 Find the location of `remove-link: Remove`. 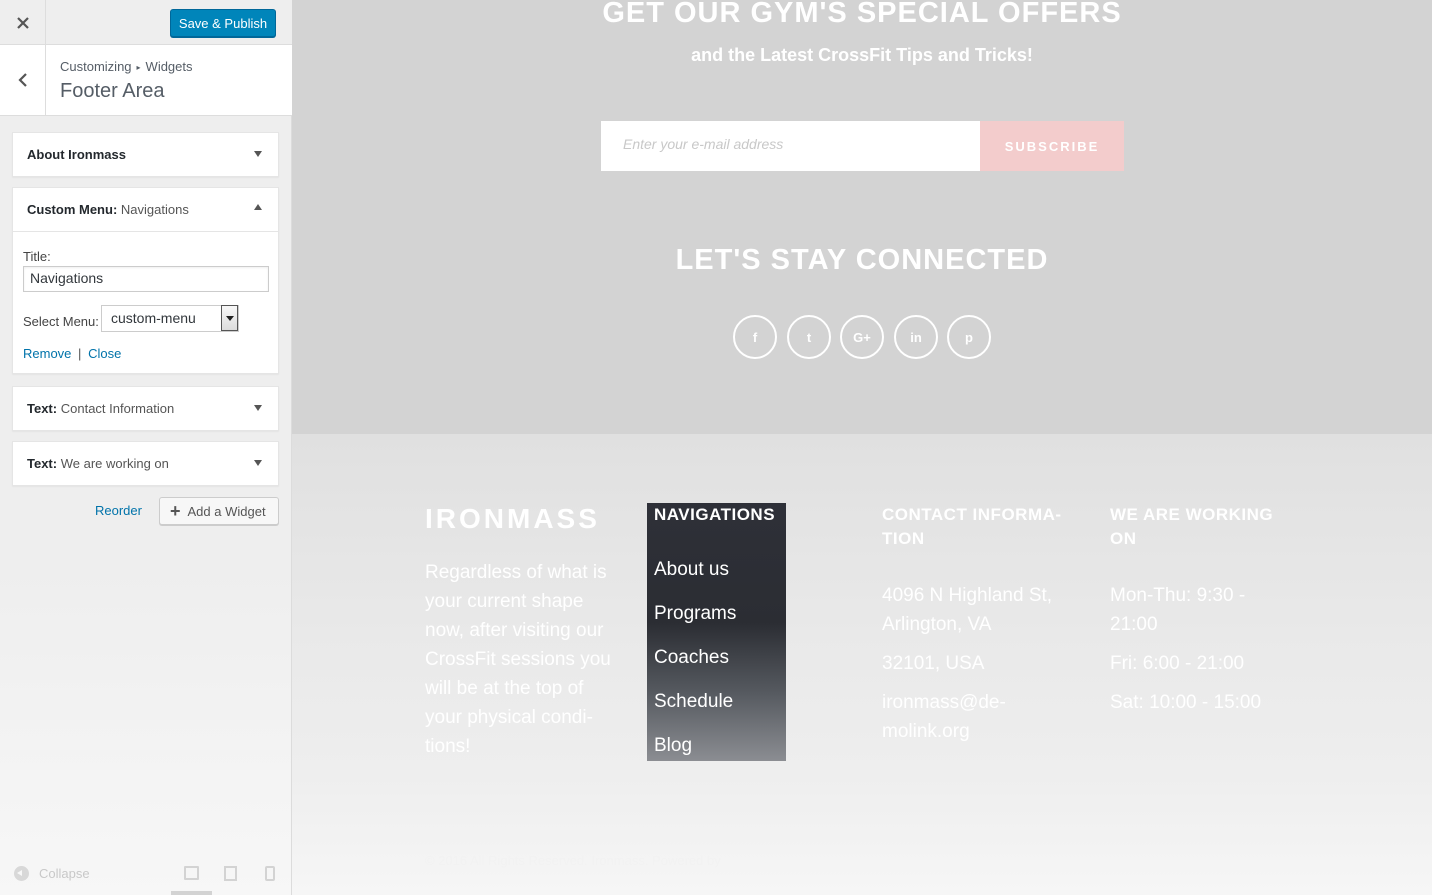

remove-link: Remove is located at coordinates (47, 353).